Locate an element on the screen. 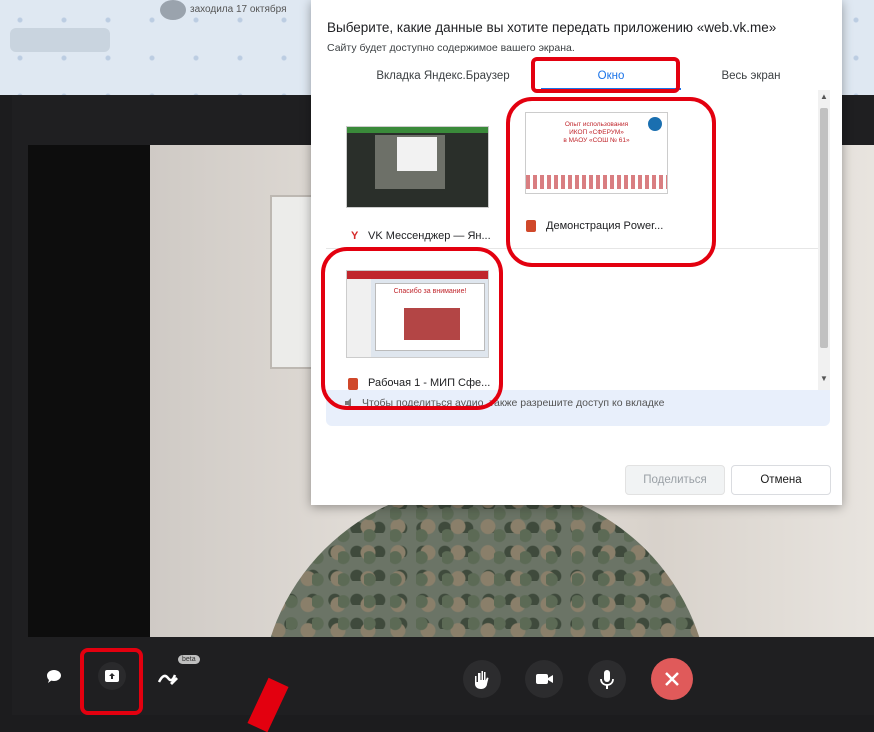 The width and height of the screenshot is (874, 732). annotation-highlight-window-tab is located at coordinates (605, 75).